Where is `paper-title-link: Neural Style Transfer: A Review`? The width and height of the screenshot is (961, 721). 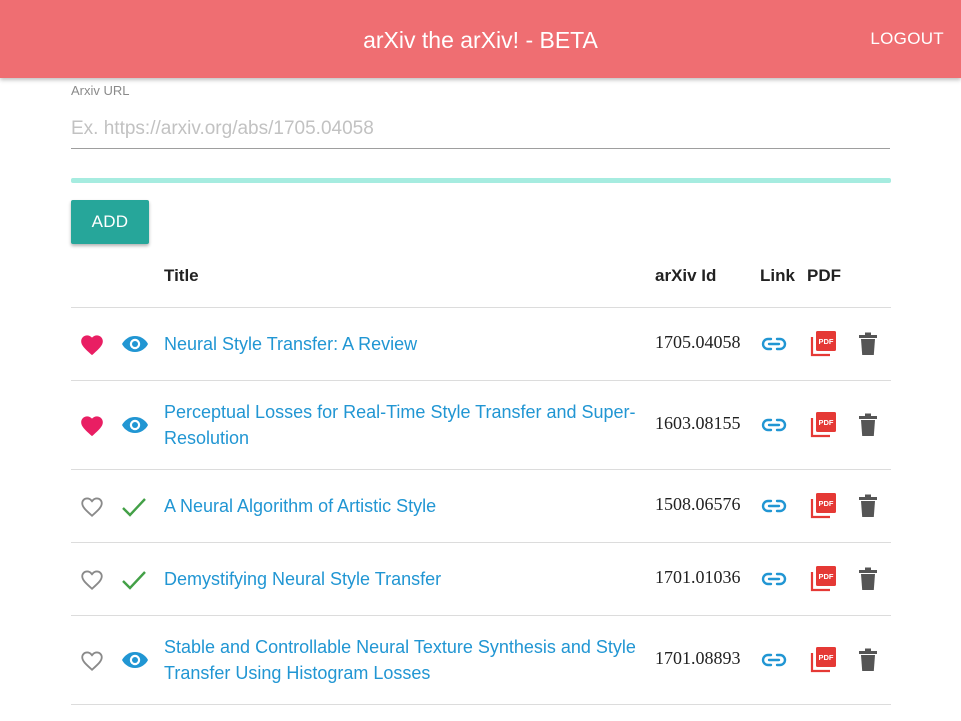 paper-title-link: Neural Style Transfer: A Review is located at coordinates (406, 344).